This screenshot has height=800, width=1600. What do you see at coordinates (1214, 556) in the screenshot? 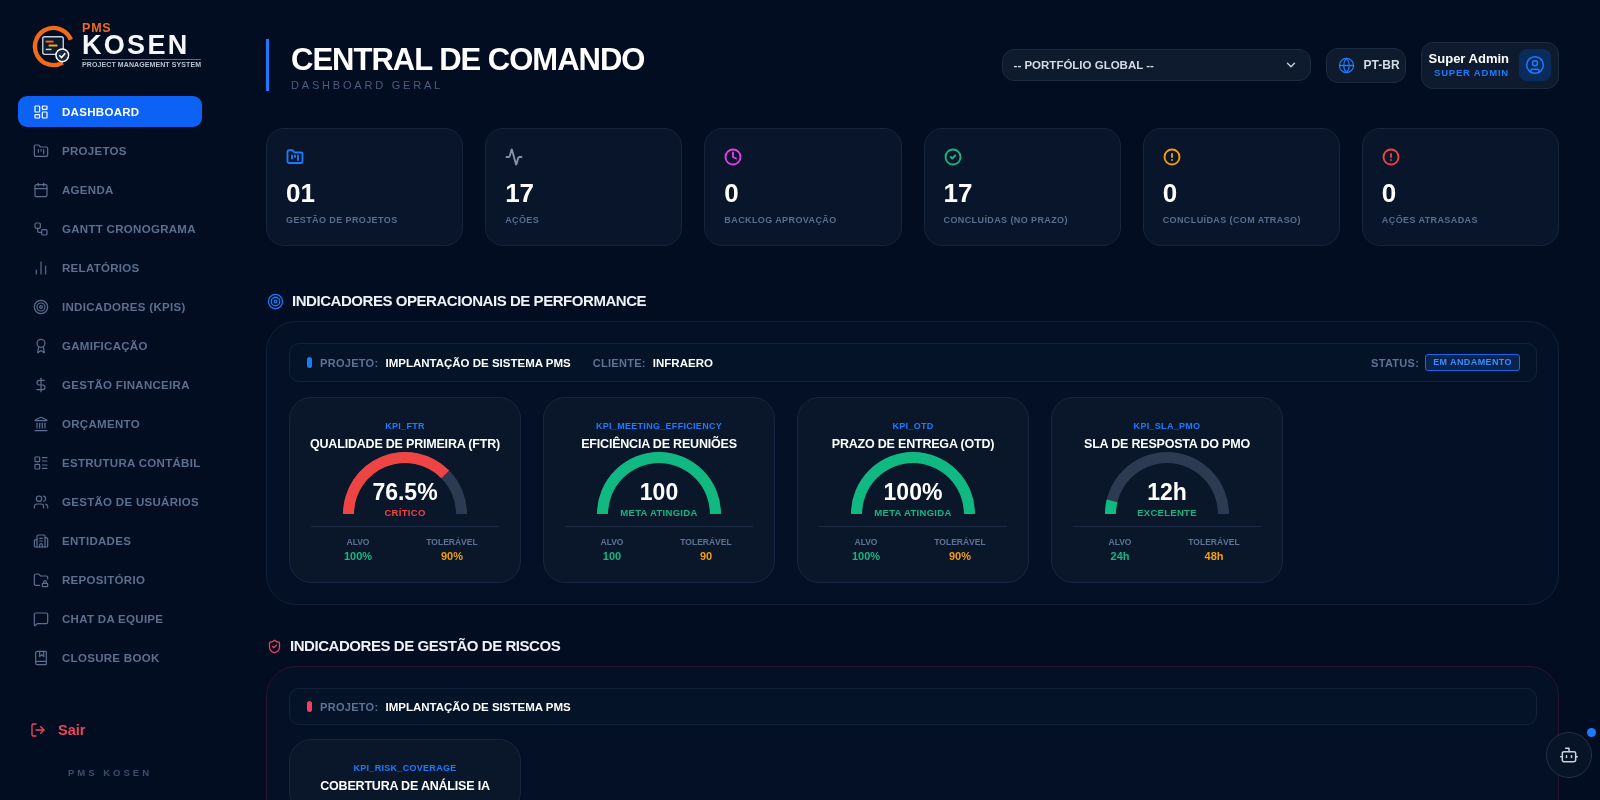
I see `tolerable-value: 48h` at bounding box center [1214, 556].